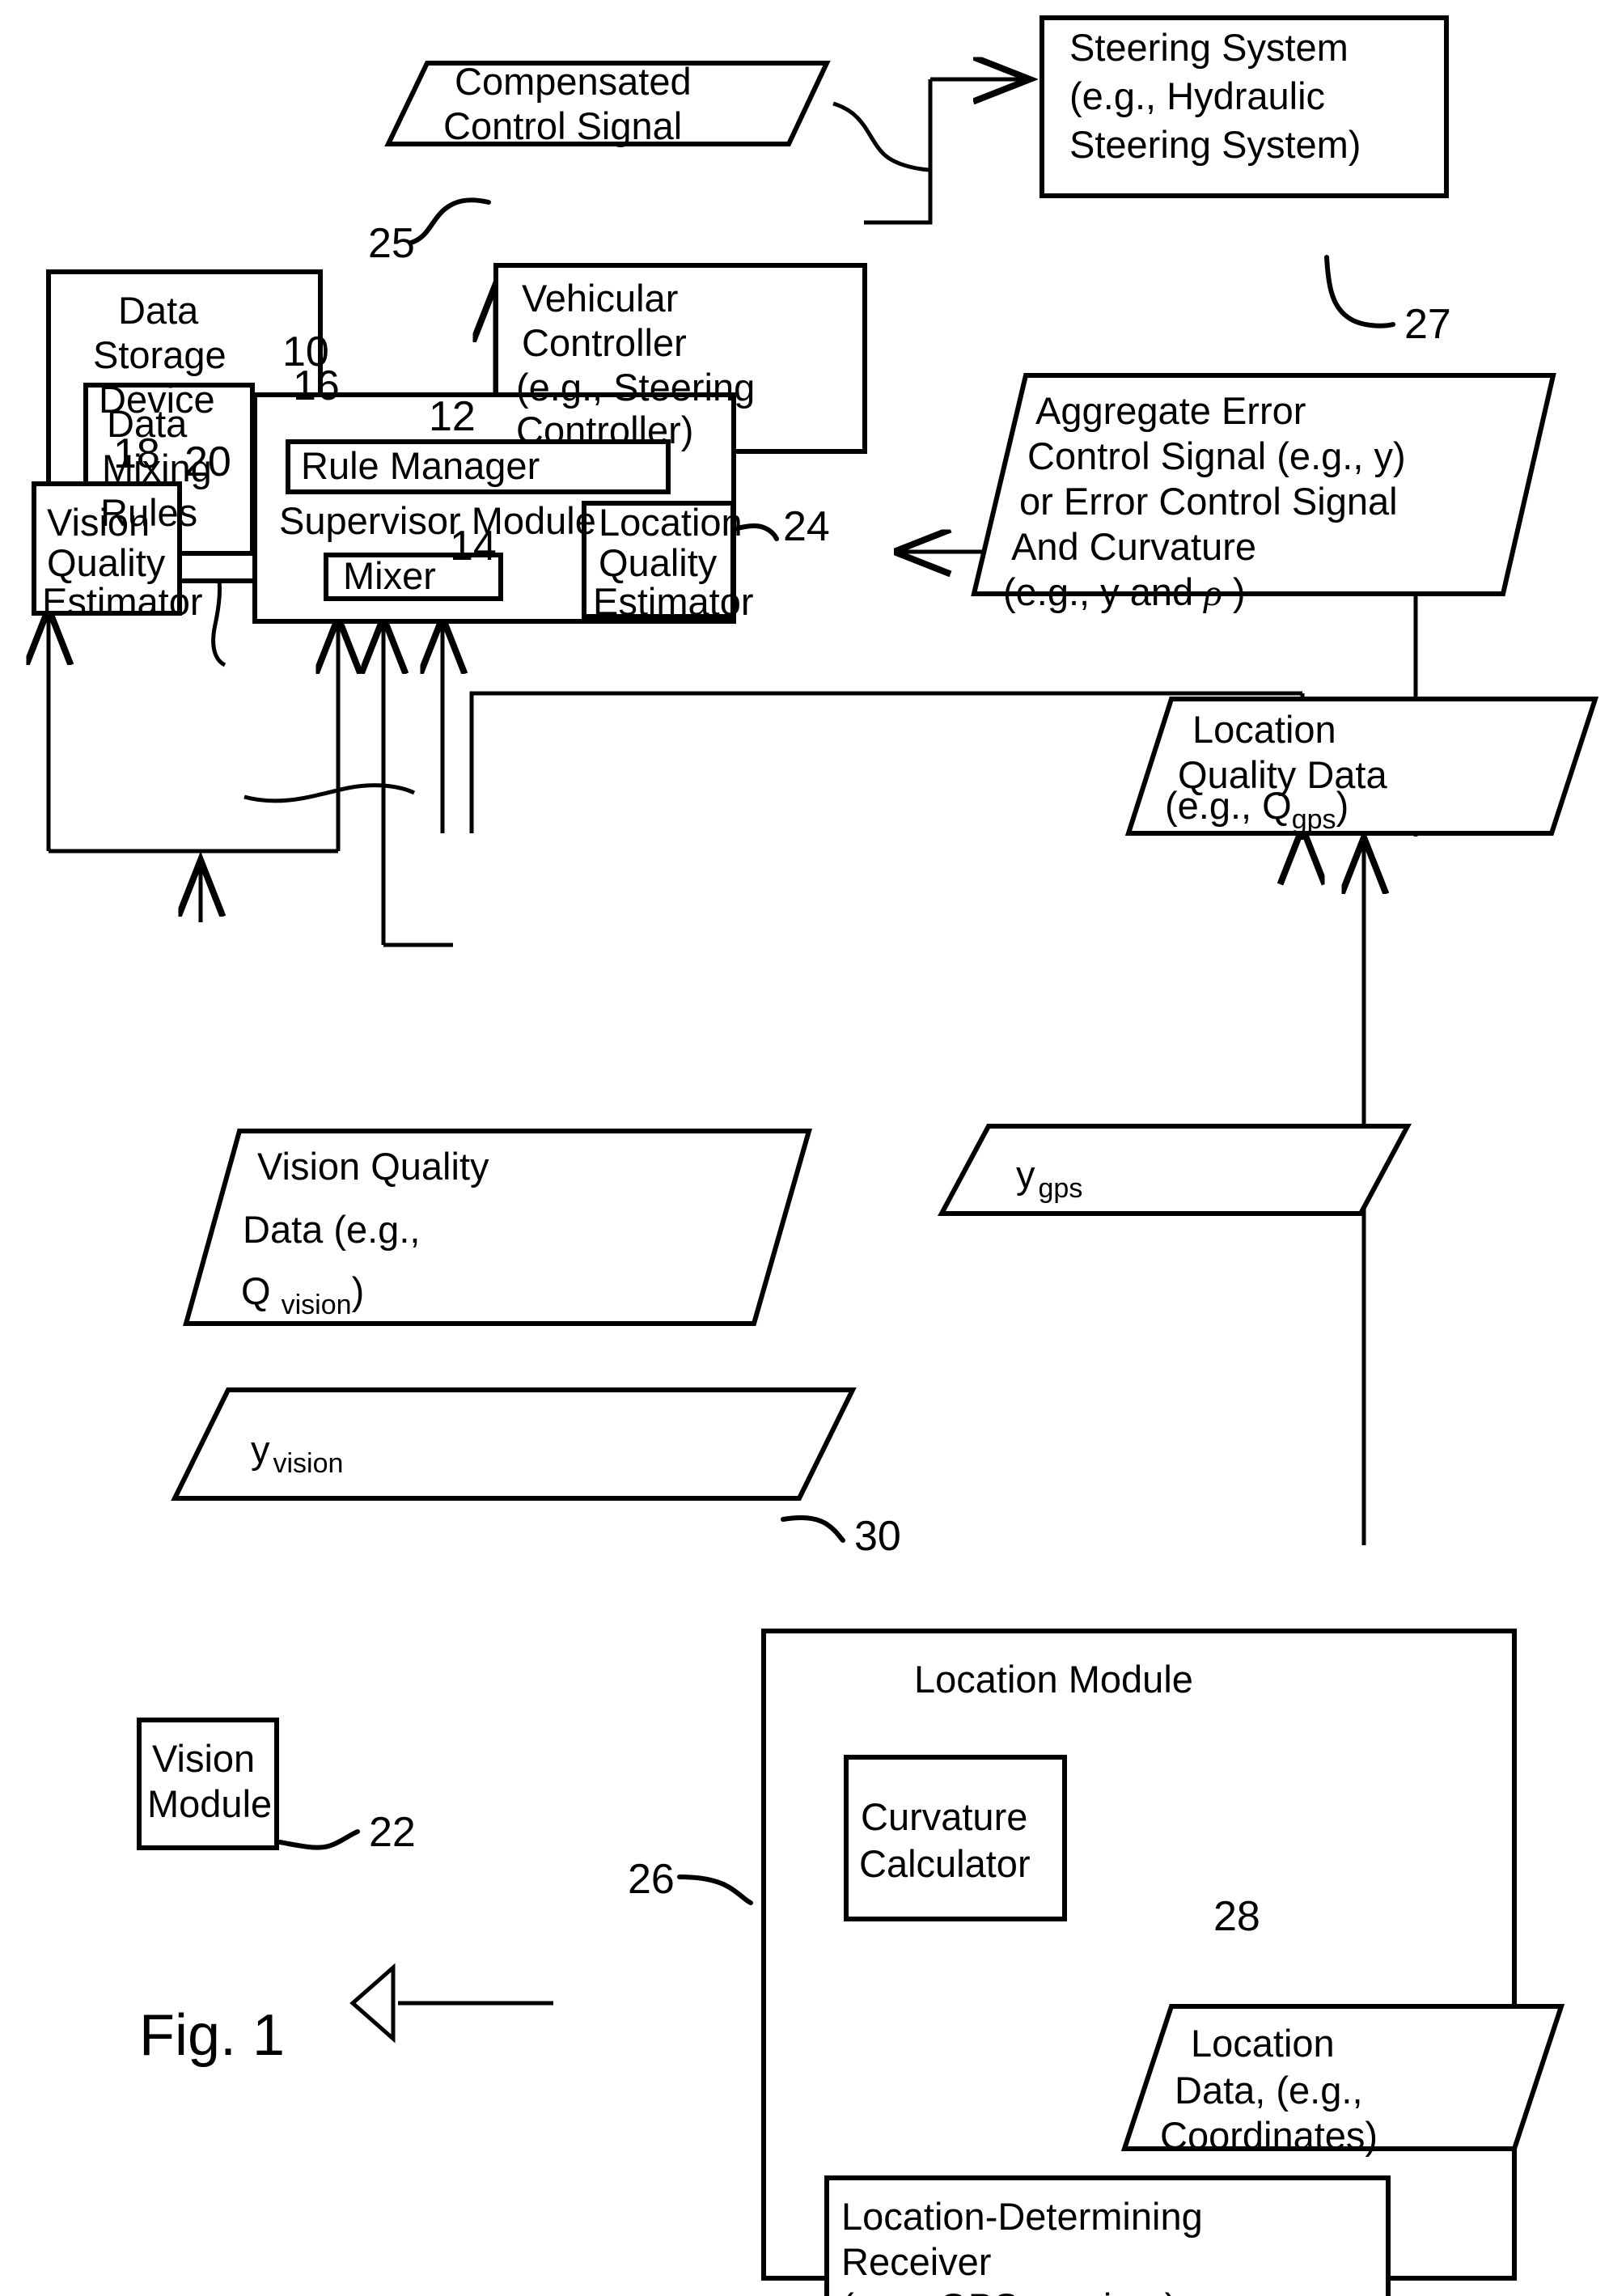 The height and width of the screenshot is (2296, 1609). What do you see at coordinates (916, 2261) in the screenshot?
I see `receiver-line-2: Receiver` at bounding box center [916, 2261].